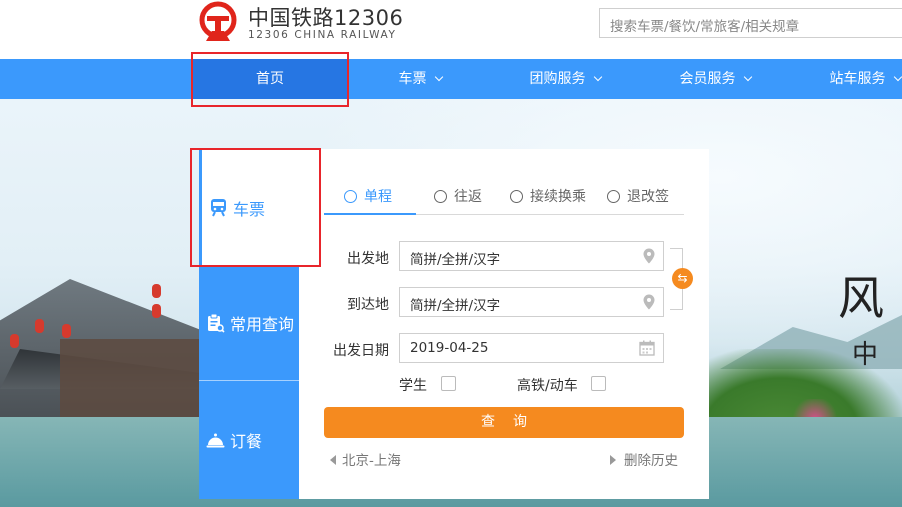 The width and height of the screenshot is (902, 507). I want to click on history-item-label: 北京-上海, so click(371, 461).